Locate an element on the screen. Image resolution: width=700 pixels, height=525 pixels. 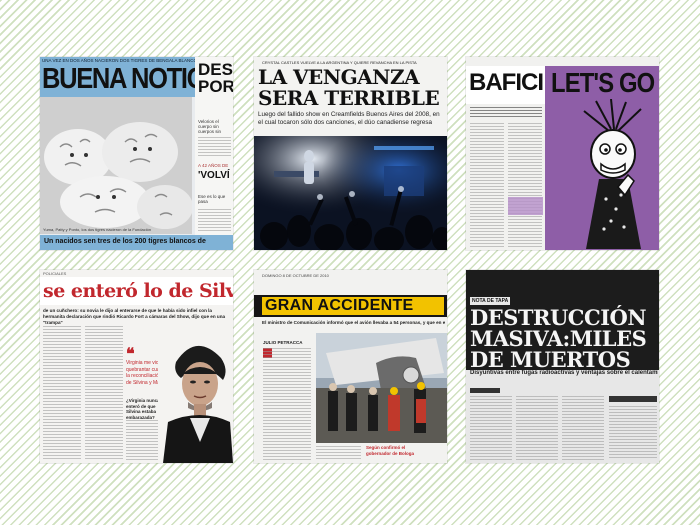
man-portrait-photo is located at coordinates (195, 397).